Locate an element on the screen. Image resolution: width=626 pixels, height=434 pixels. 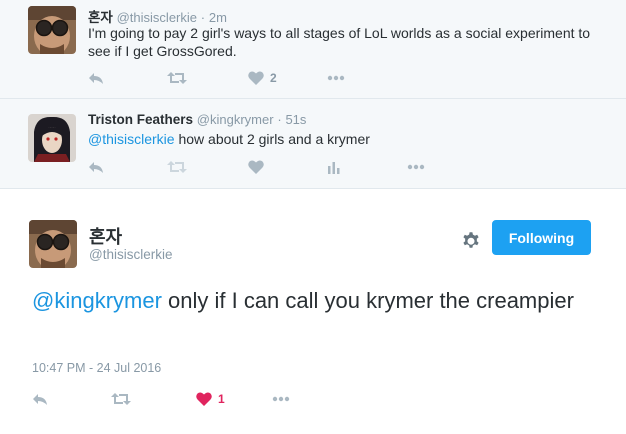
like-button is located at coordinates (256, 167).